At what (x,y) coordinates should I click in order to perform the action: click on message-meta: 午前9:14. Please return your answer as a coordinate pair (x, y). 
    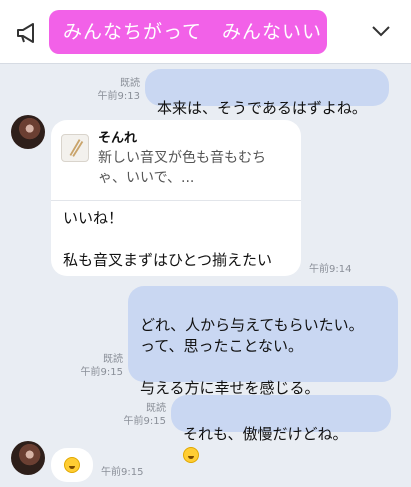
    Looking at the image, I should click on (330, 269).